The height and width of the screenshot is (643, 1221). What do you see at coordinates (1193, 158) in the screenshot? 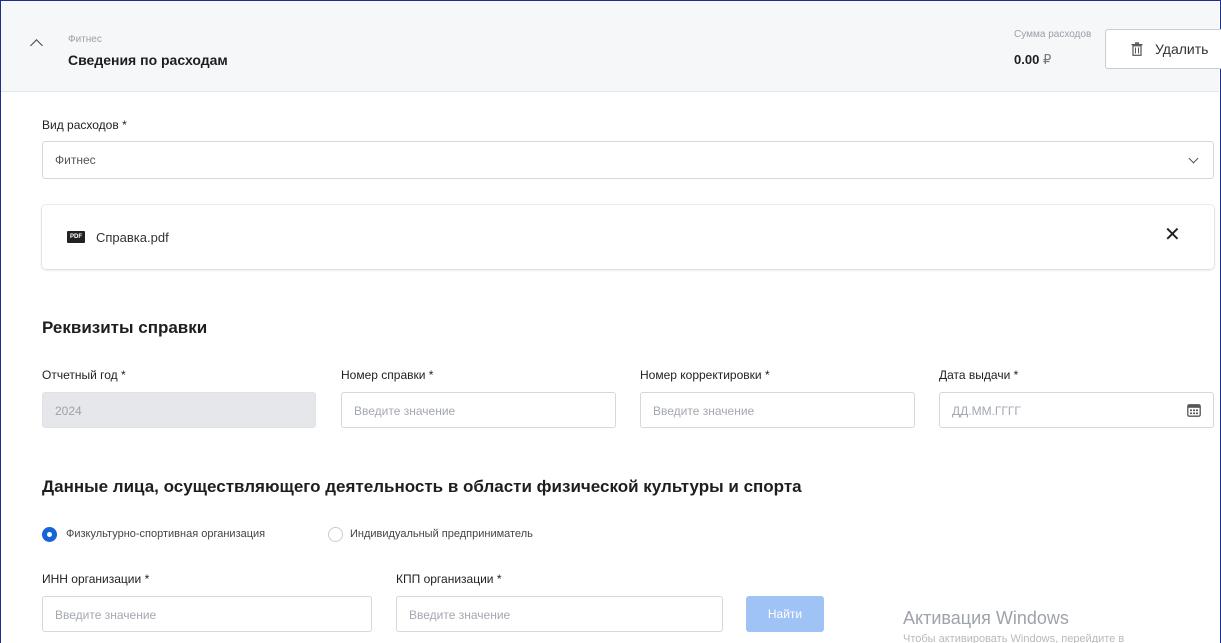
I see `chevron-down-icon` at bounding box center [1193, 158].